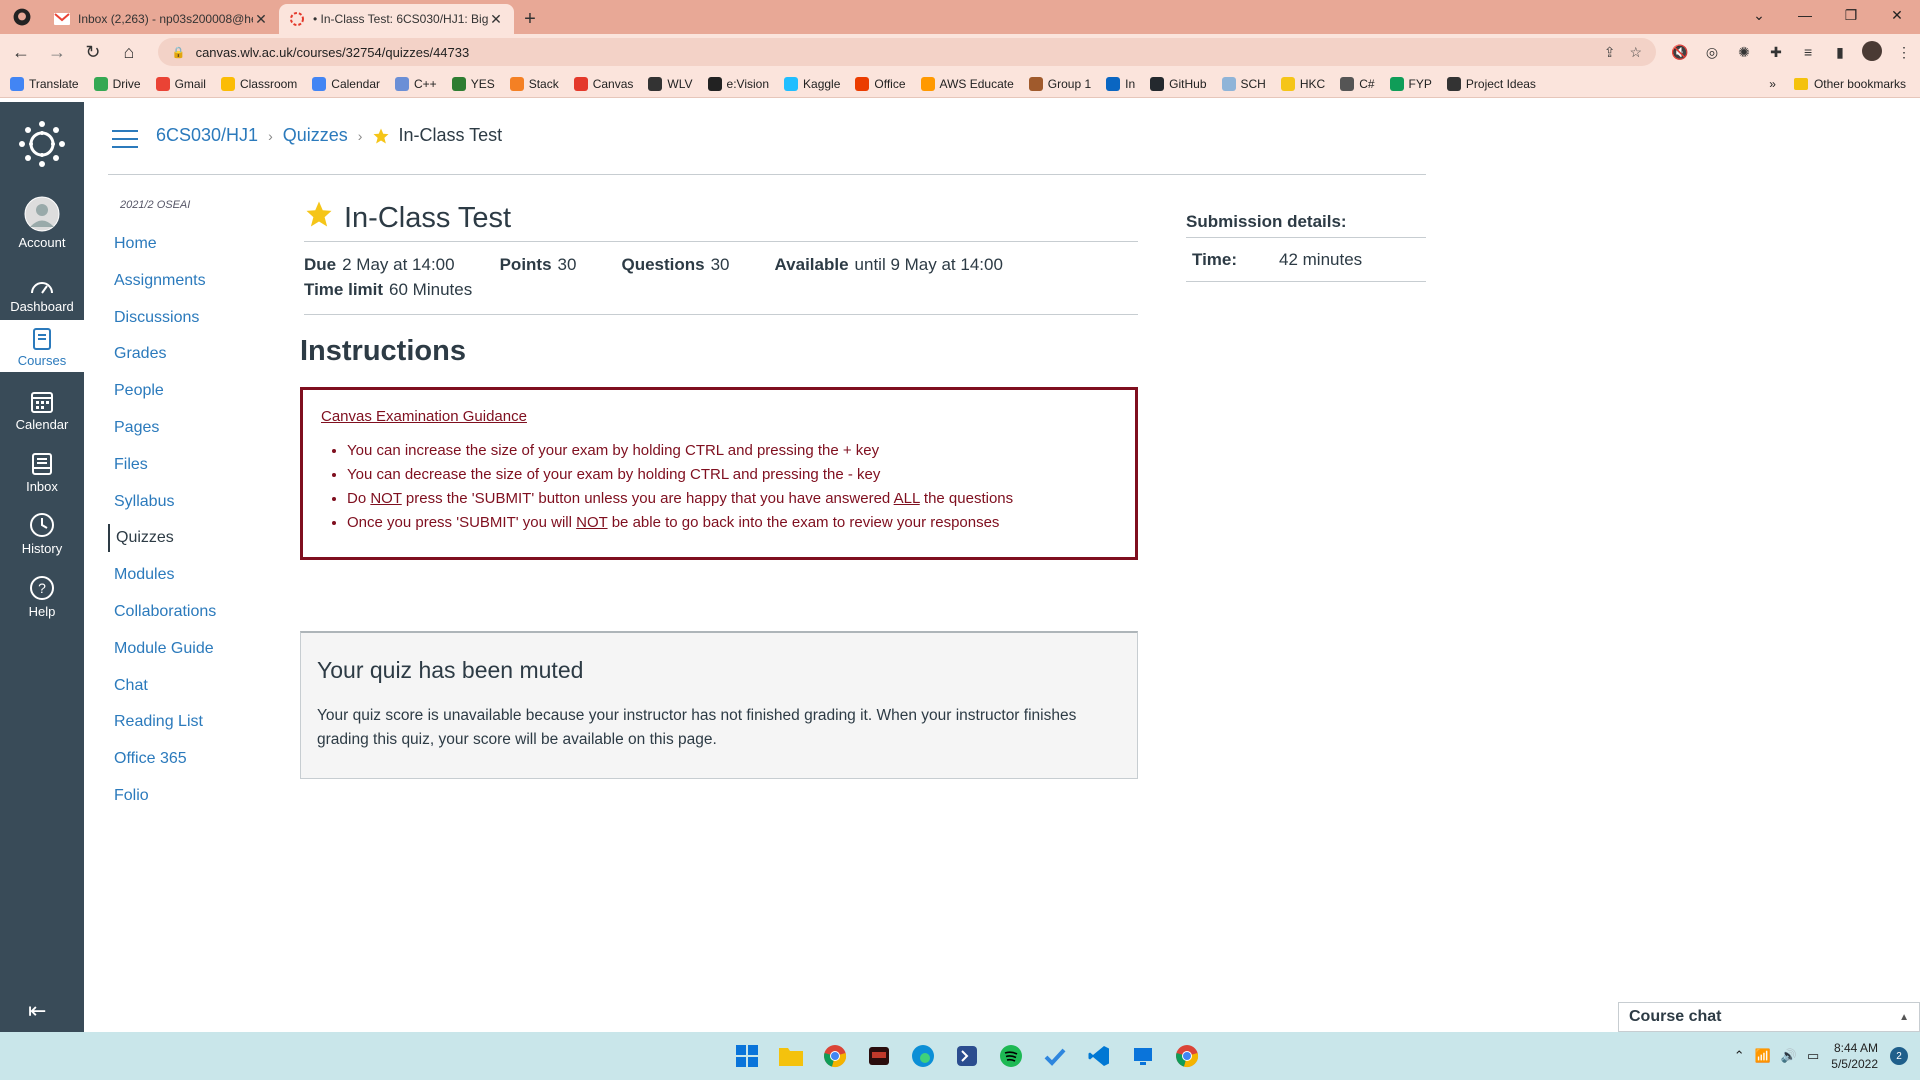  I want to click on profile-avatar-icon, so click(1872, 52).